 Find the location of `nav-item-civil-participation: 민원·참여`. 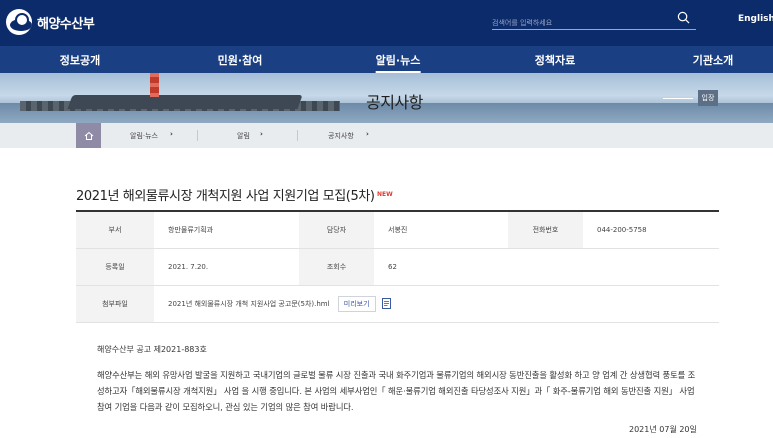

nav-item-civil-participation: 민원·참여 is located at coordinates (240, 60).